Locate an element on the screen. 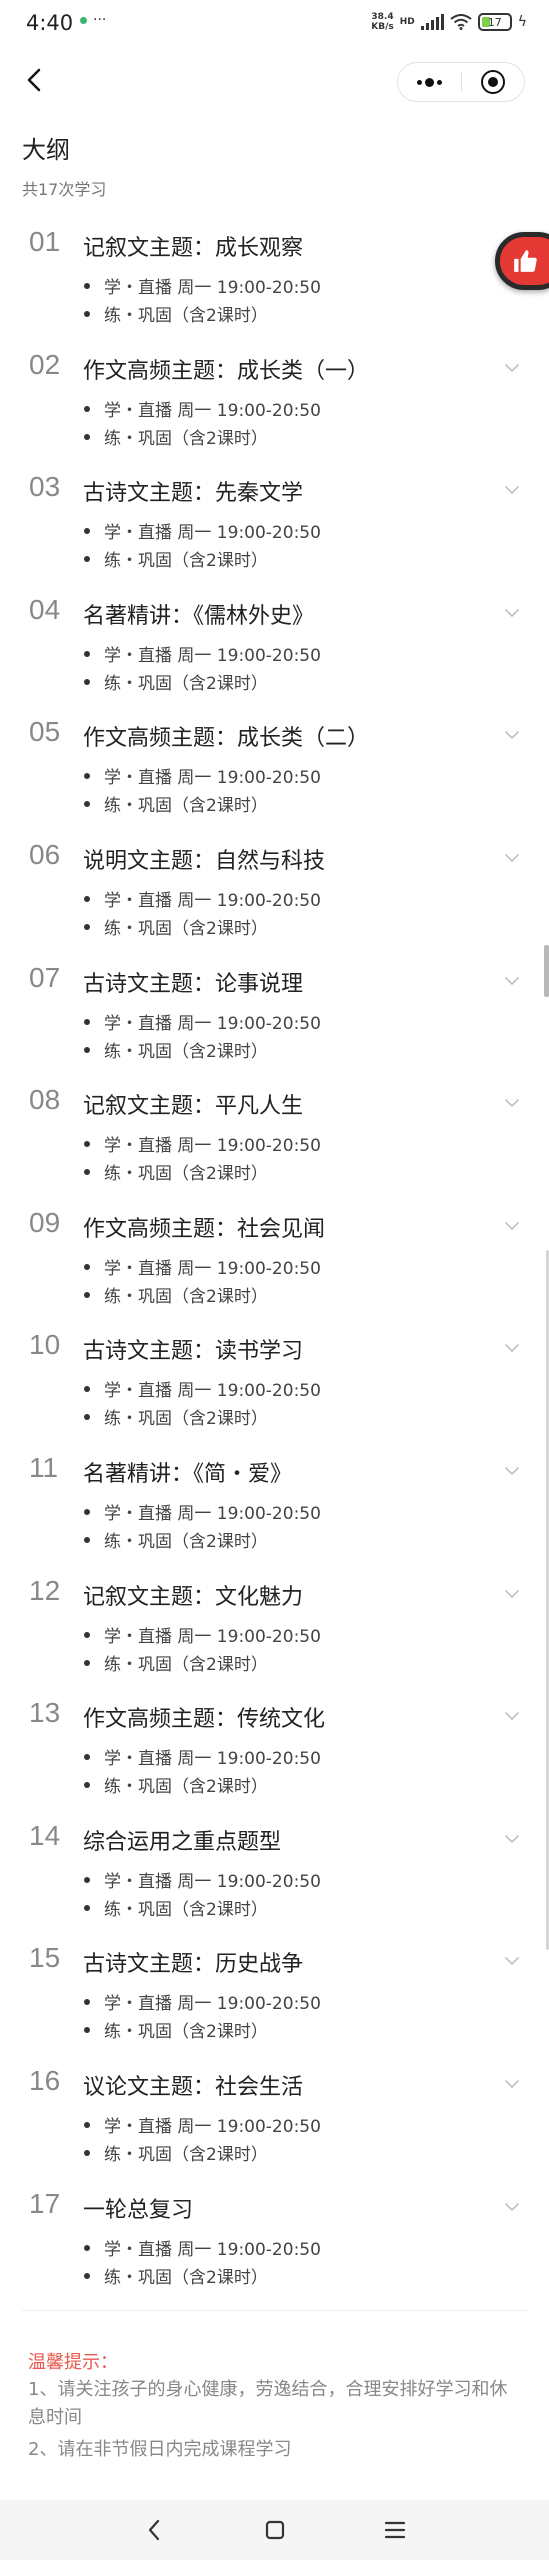 This screenshot has height=2560, width=549. status-time: 4:40 is located at coordinates (50, 23).